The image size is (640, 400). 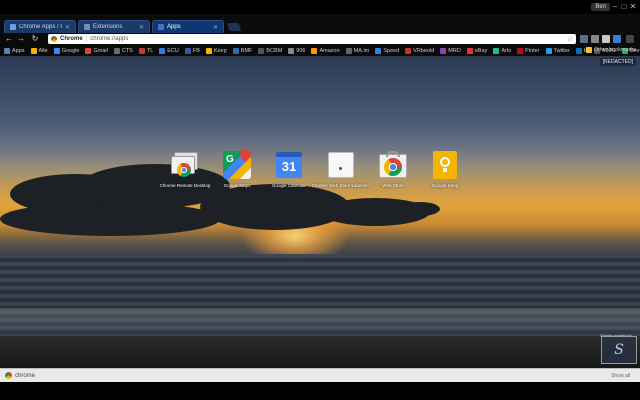 I want to click on bookmark-label: Apps, so click(x=18, y=50).